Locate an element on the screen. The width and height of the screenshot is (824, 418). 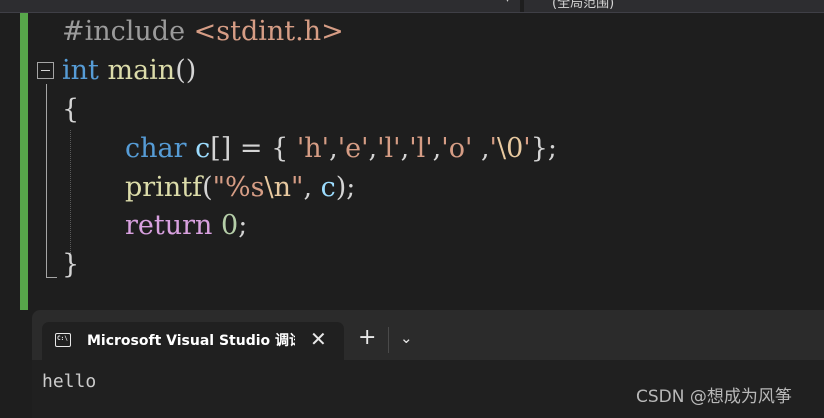
code-token: 'e' is located at coordinates (353, 148).